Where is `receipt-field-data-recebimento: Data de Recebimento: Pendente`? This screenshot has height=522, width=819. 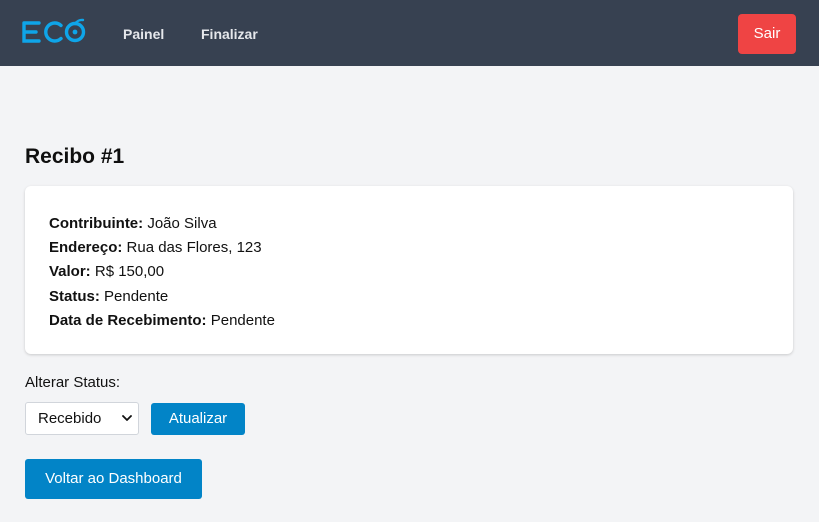
receipt-field-data-recebimento: Data de Recebimento: Pendente is located at coordinates (409, 321).